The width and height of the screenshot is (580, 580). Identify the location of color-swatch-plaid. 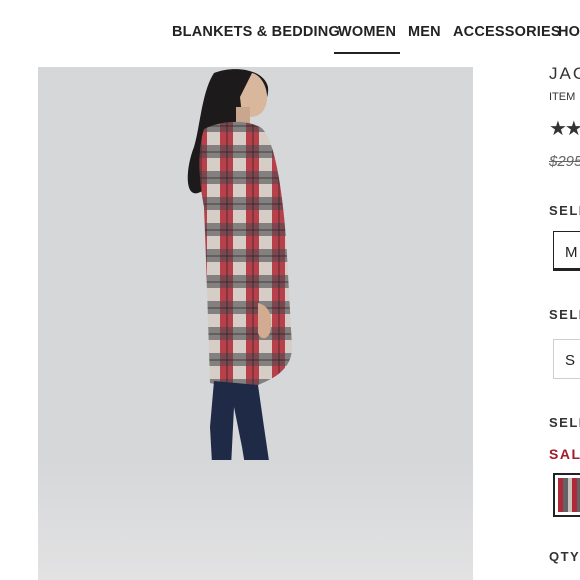
(566, 495).